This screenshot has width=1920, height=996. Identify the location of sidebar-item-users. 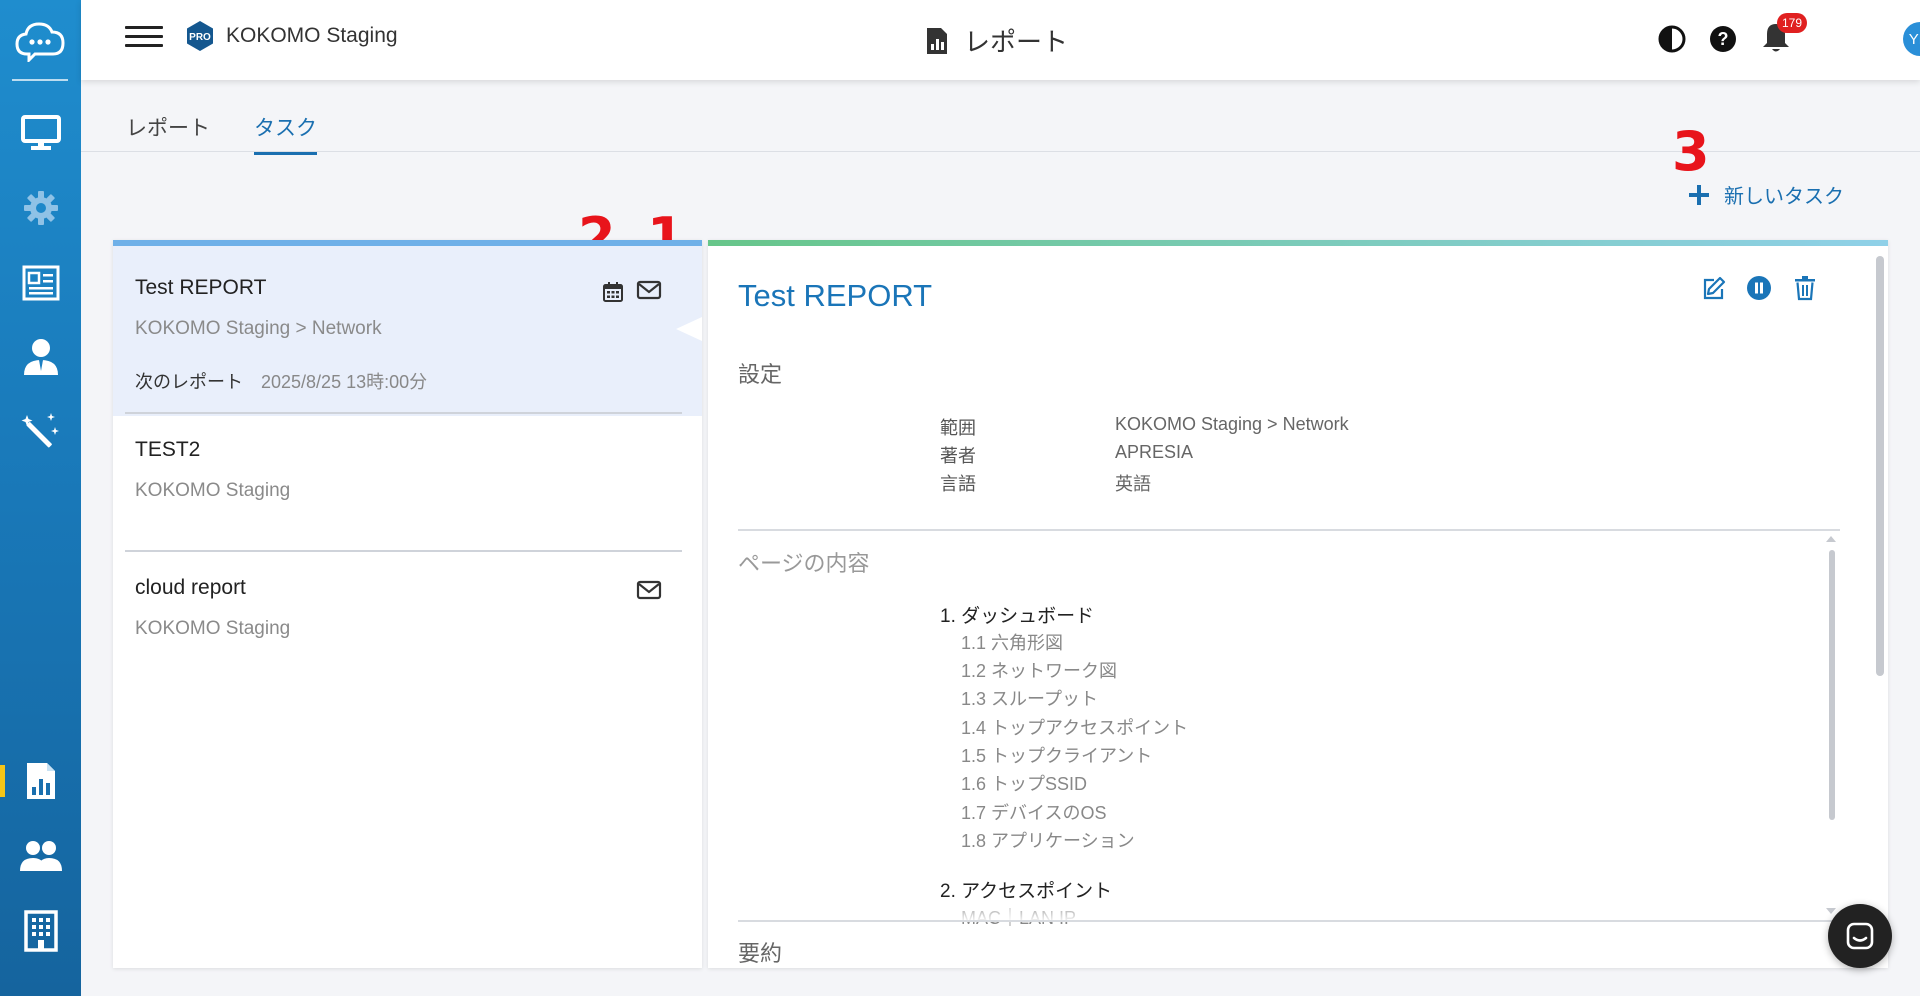
(40, 856).